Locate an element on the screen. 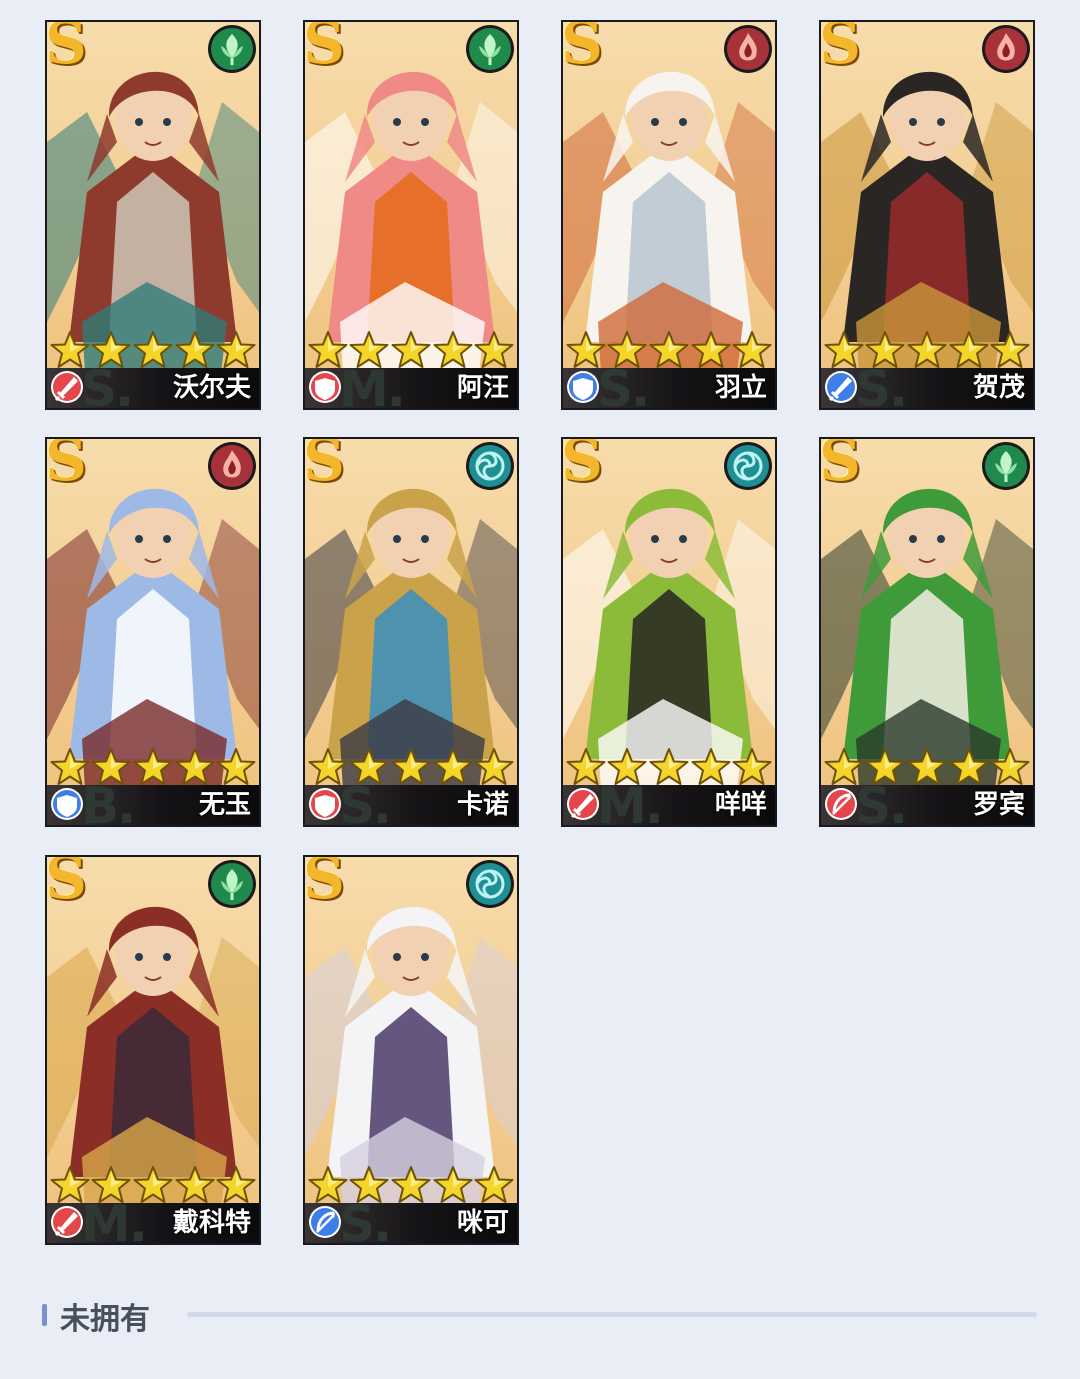 This screenshot has height=1379, width=1080. hero-card: S B. 无玉 is located at coordinates (153, 632).